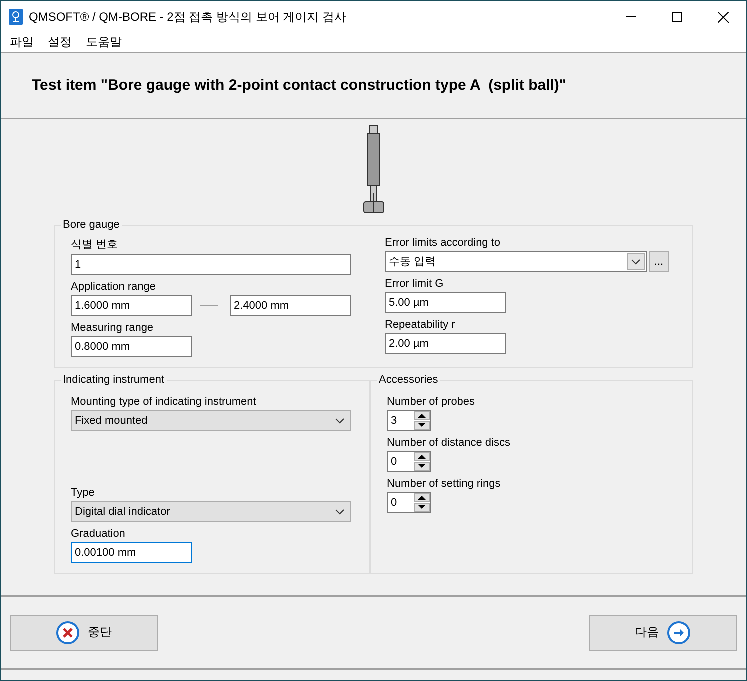  What do you see at coordinates (211, 264) in the screenshot?
I see `id-number-field: 1` at bounding box center [211, 264].